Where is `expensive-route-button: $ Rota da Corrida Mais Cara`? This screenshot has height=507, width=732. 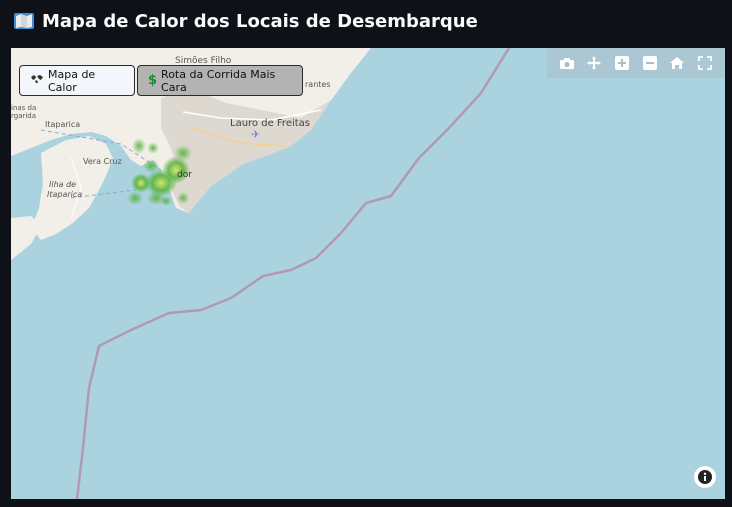 expensive-route-button: $ Rota da Corrida Mais Cara is located at coordinates (220, 80).